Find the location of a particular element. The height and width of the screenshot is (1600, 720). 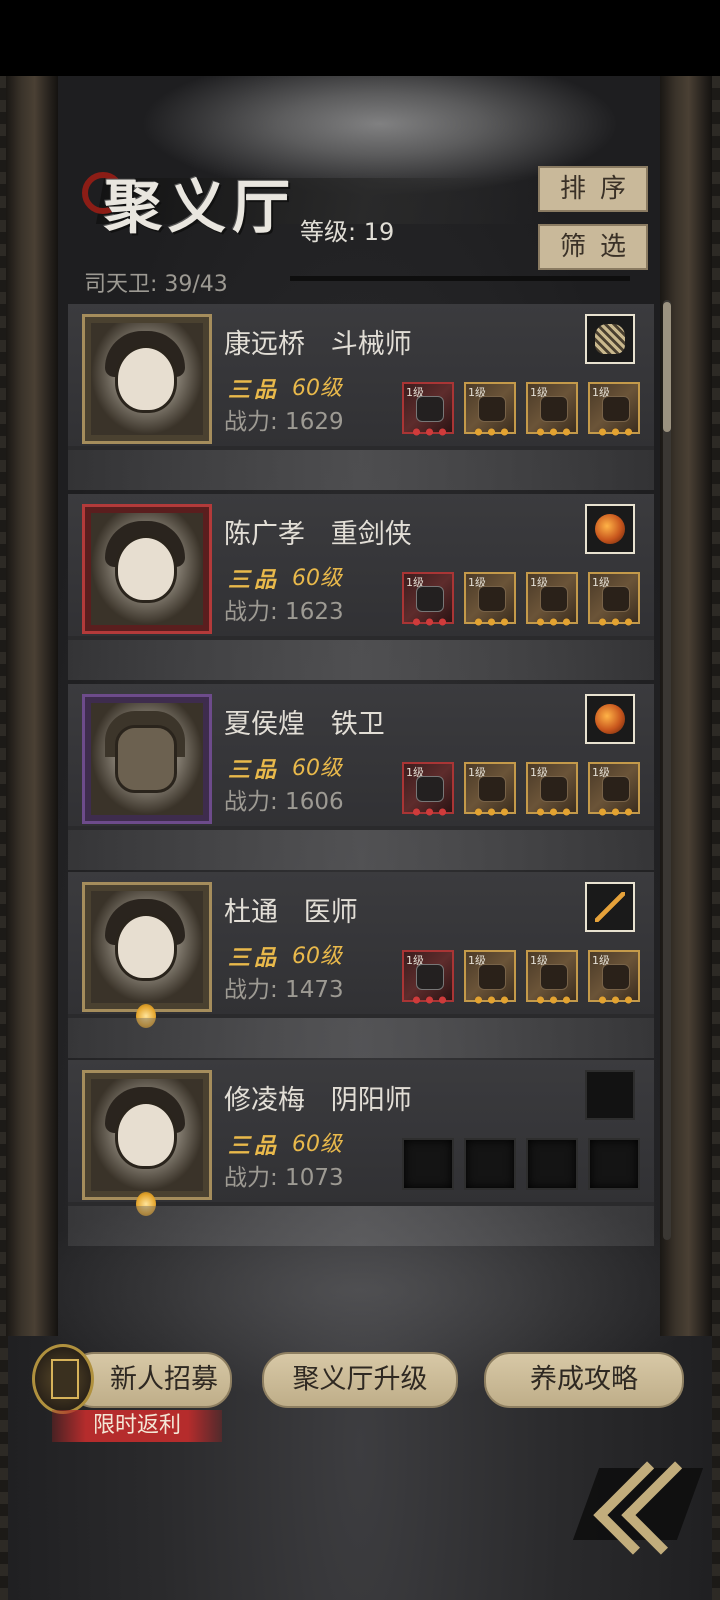

hero-power: 战力: 1073 is located at coordinates (284, 1178).